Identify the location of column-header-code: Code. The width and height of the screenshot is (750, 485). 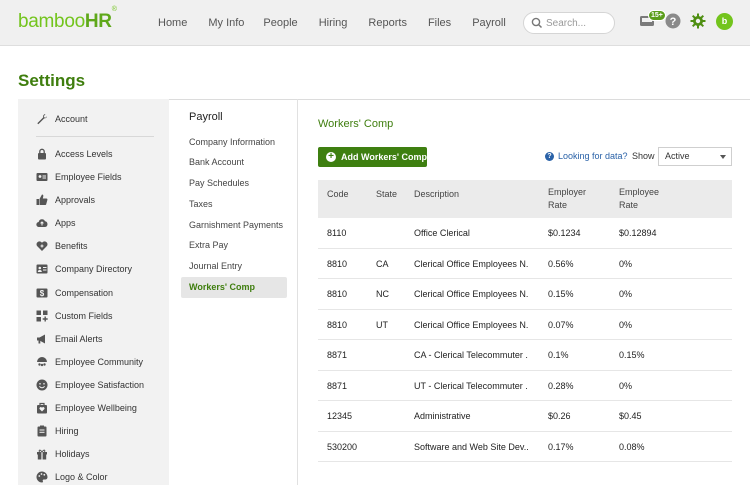
(349, 194).